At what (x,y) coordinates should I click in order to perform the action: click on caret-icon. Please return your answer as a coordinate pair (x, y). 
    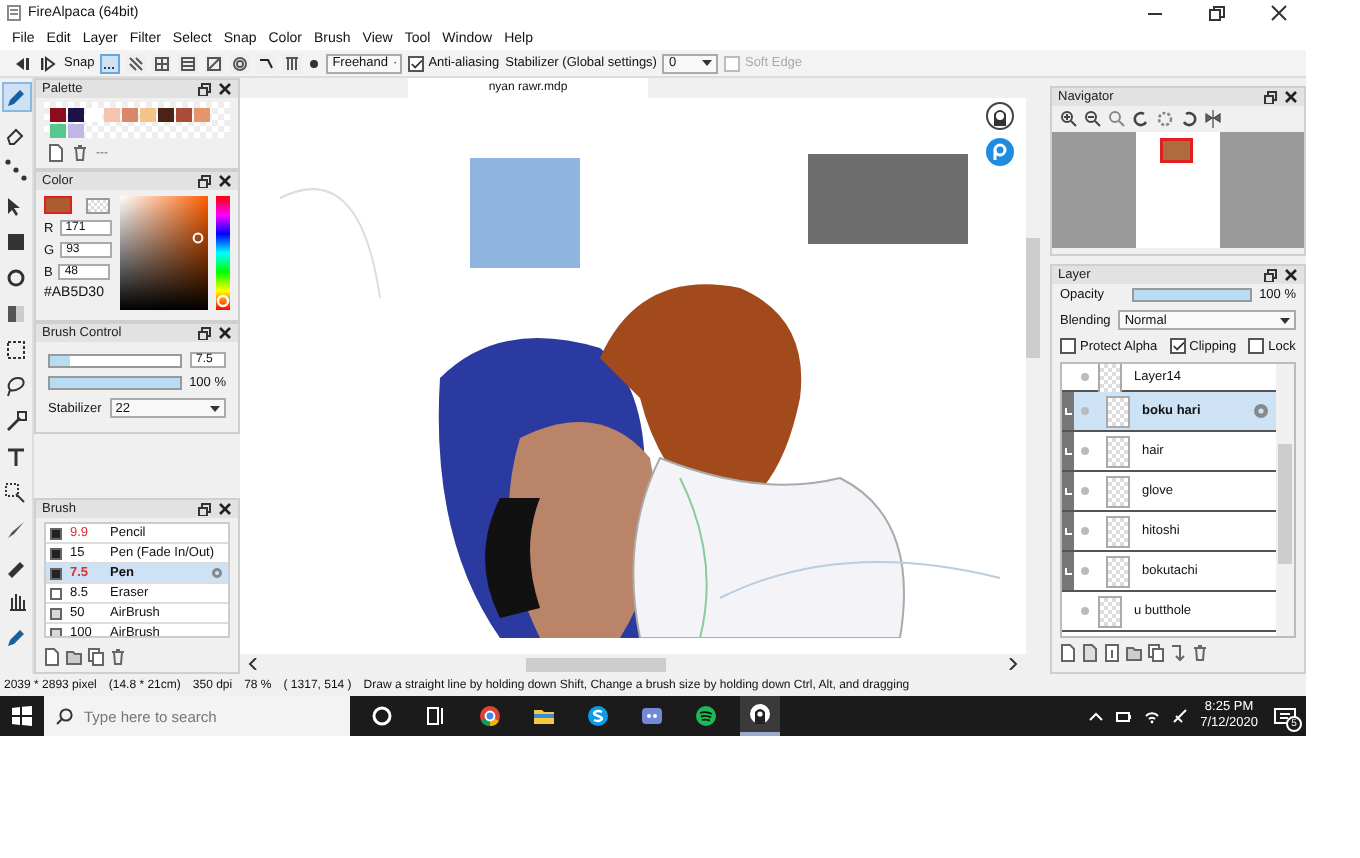
    Looking at the image, I should click on (1285, 320).